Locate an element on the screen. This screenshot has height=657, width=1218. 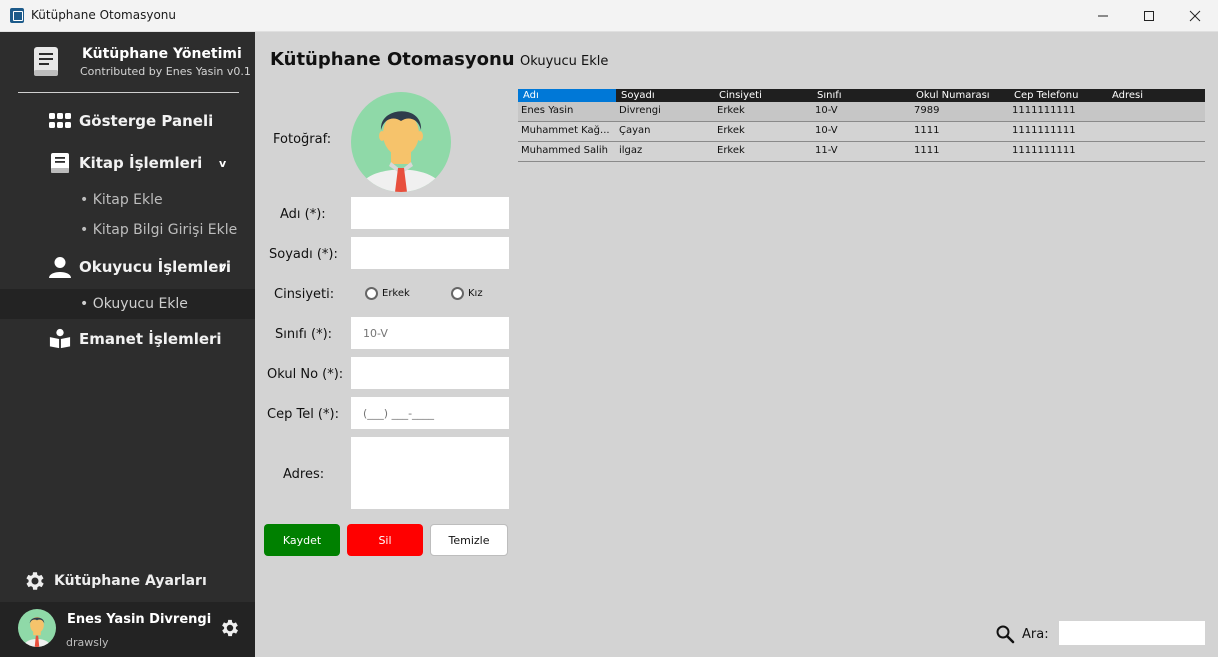
gender-male-radio: Erkek is located at coordinates (387, 293).